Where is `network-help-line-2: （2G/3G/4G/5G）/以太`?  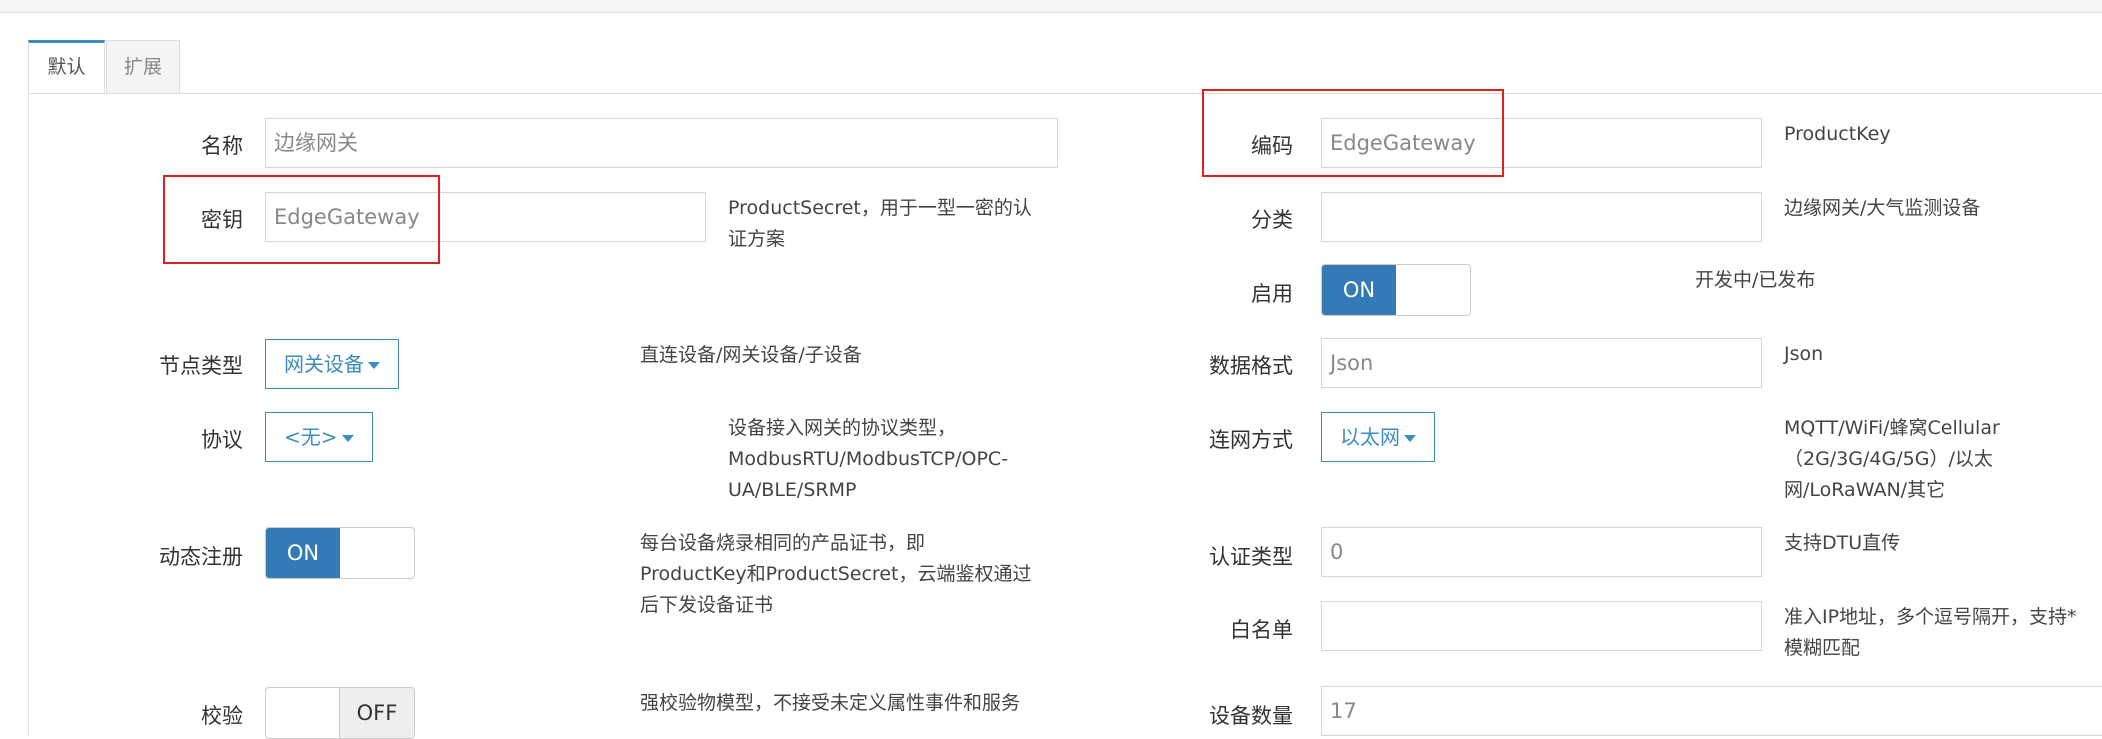
network-help-line-2: （2G/3G/4G/5G）/以太 is located at coordinates (1888, 459).